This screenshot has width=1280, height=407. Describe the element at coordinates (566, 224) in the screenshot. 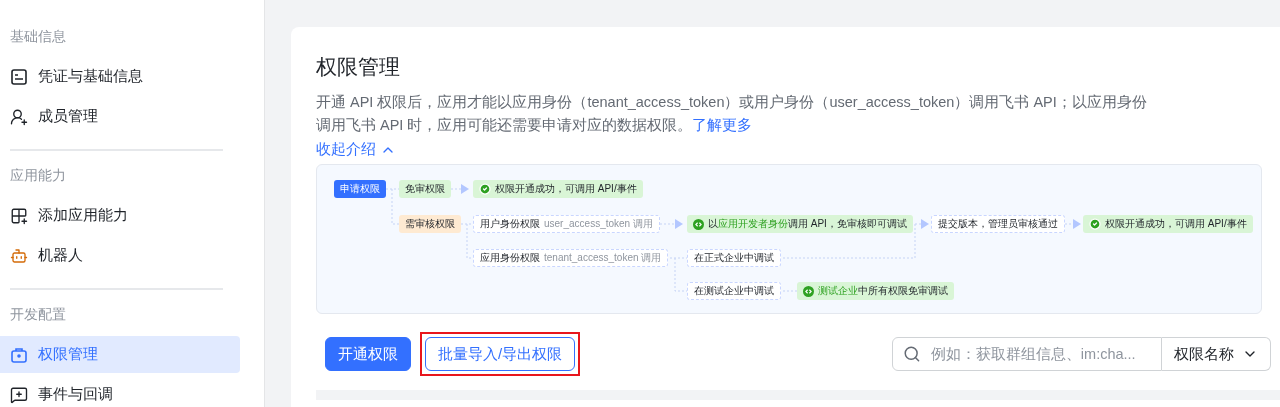

I see `scope-node: 用户身份权限 user_access_token 调用` at that location.